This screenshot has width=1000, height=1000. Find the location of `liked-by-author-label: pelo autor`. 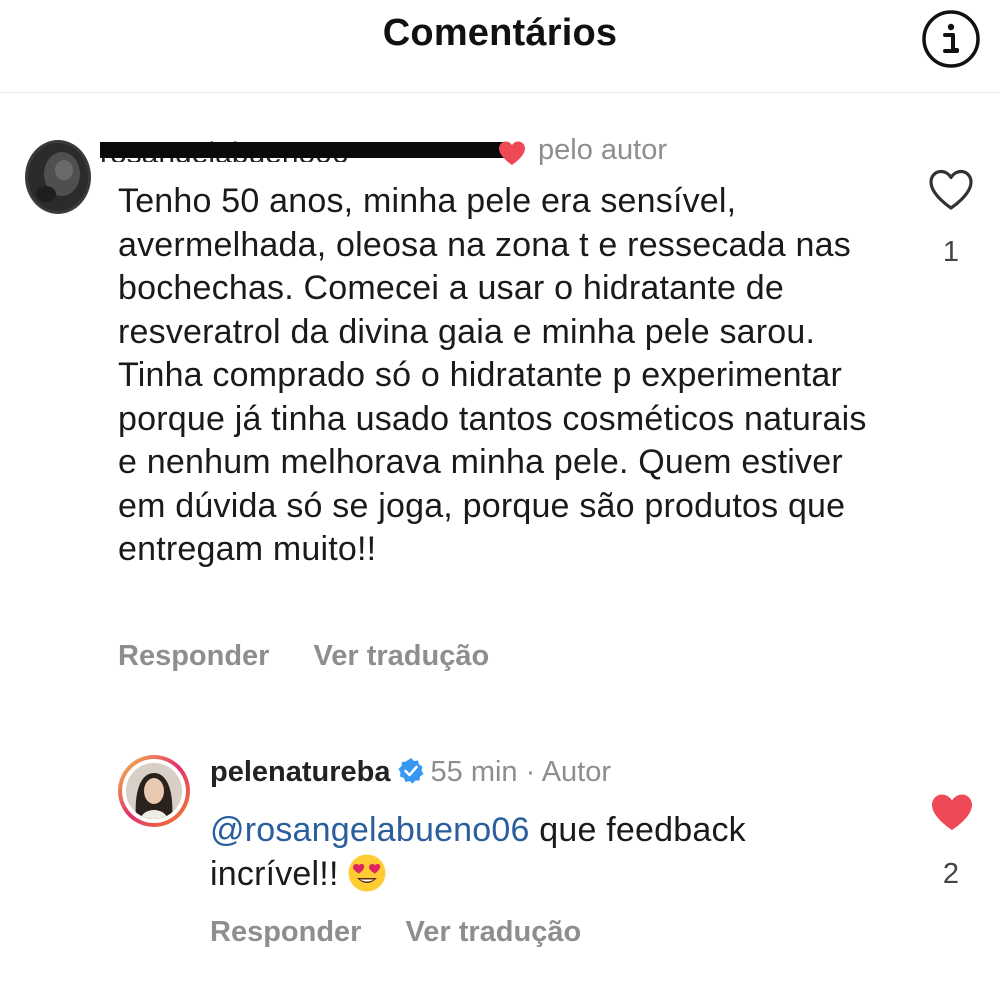

liked-by-author-label: pelo autor is located at coordinates (602, 150).